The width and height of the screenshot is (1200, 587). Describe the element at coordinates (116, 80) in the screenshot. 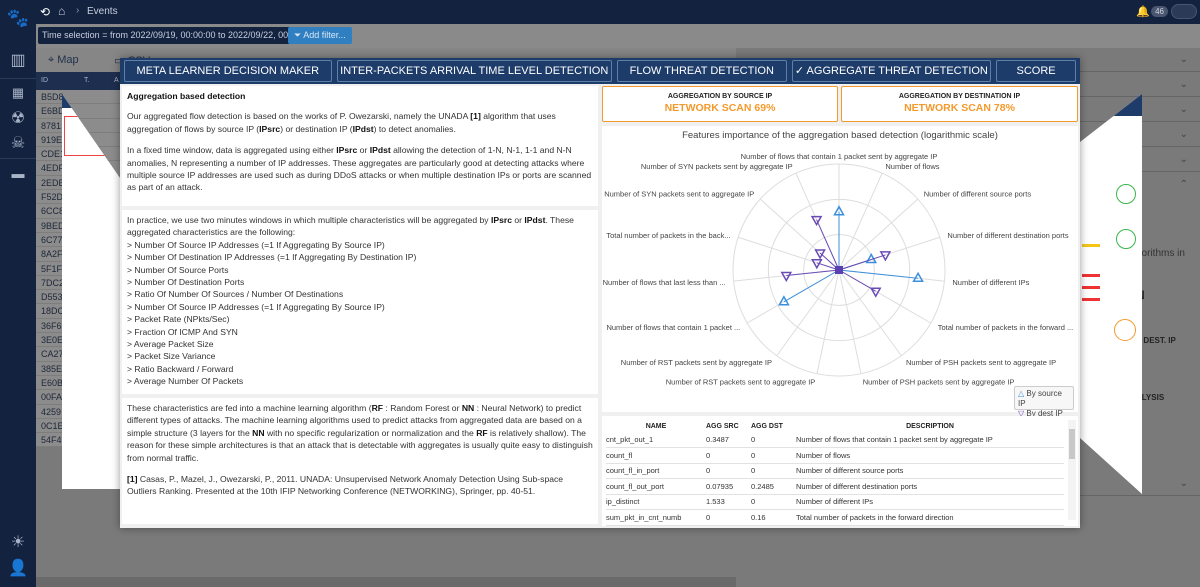

I see `column-header-a: A` at that location.